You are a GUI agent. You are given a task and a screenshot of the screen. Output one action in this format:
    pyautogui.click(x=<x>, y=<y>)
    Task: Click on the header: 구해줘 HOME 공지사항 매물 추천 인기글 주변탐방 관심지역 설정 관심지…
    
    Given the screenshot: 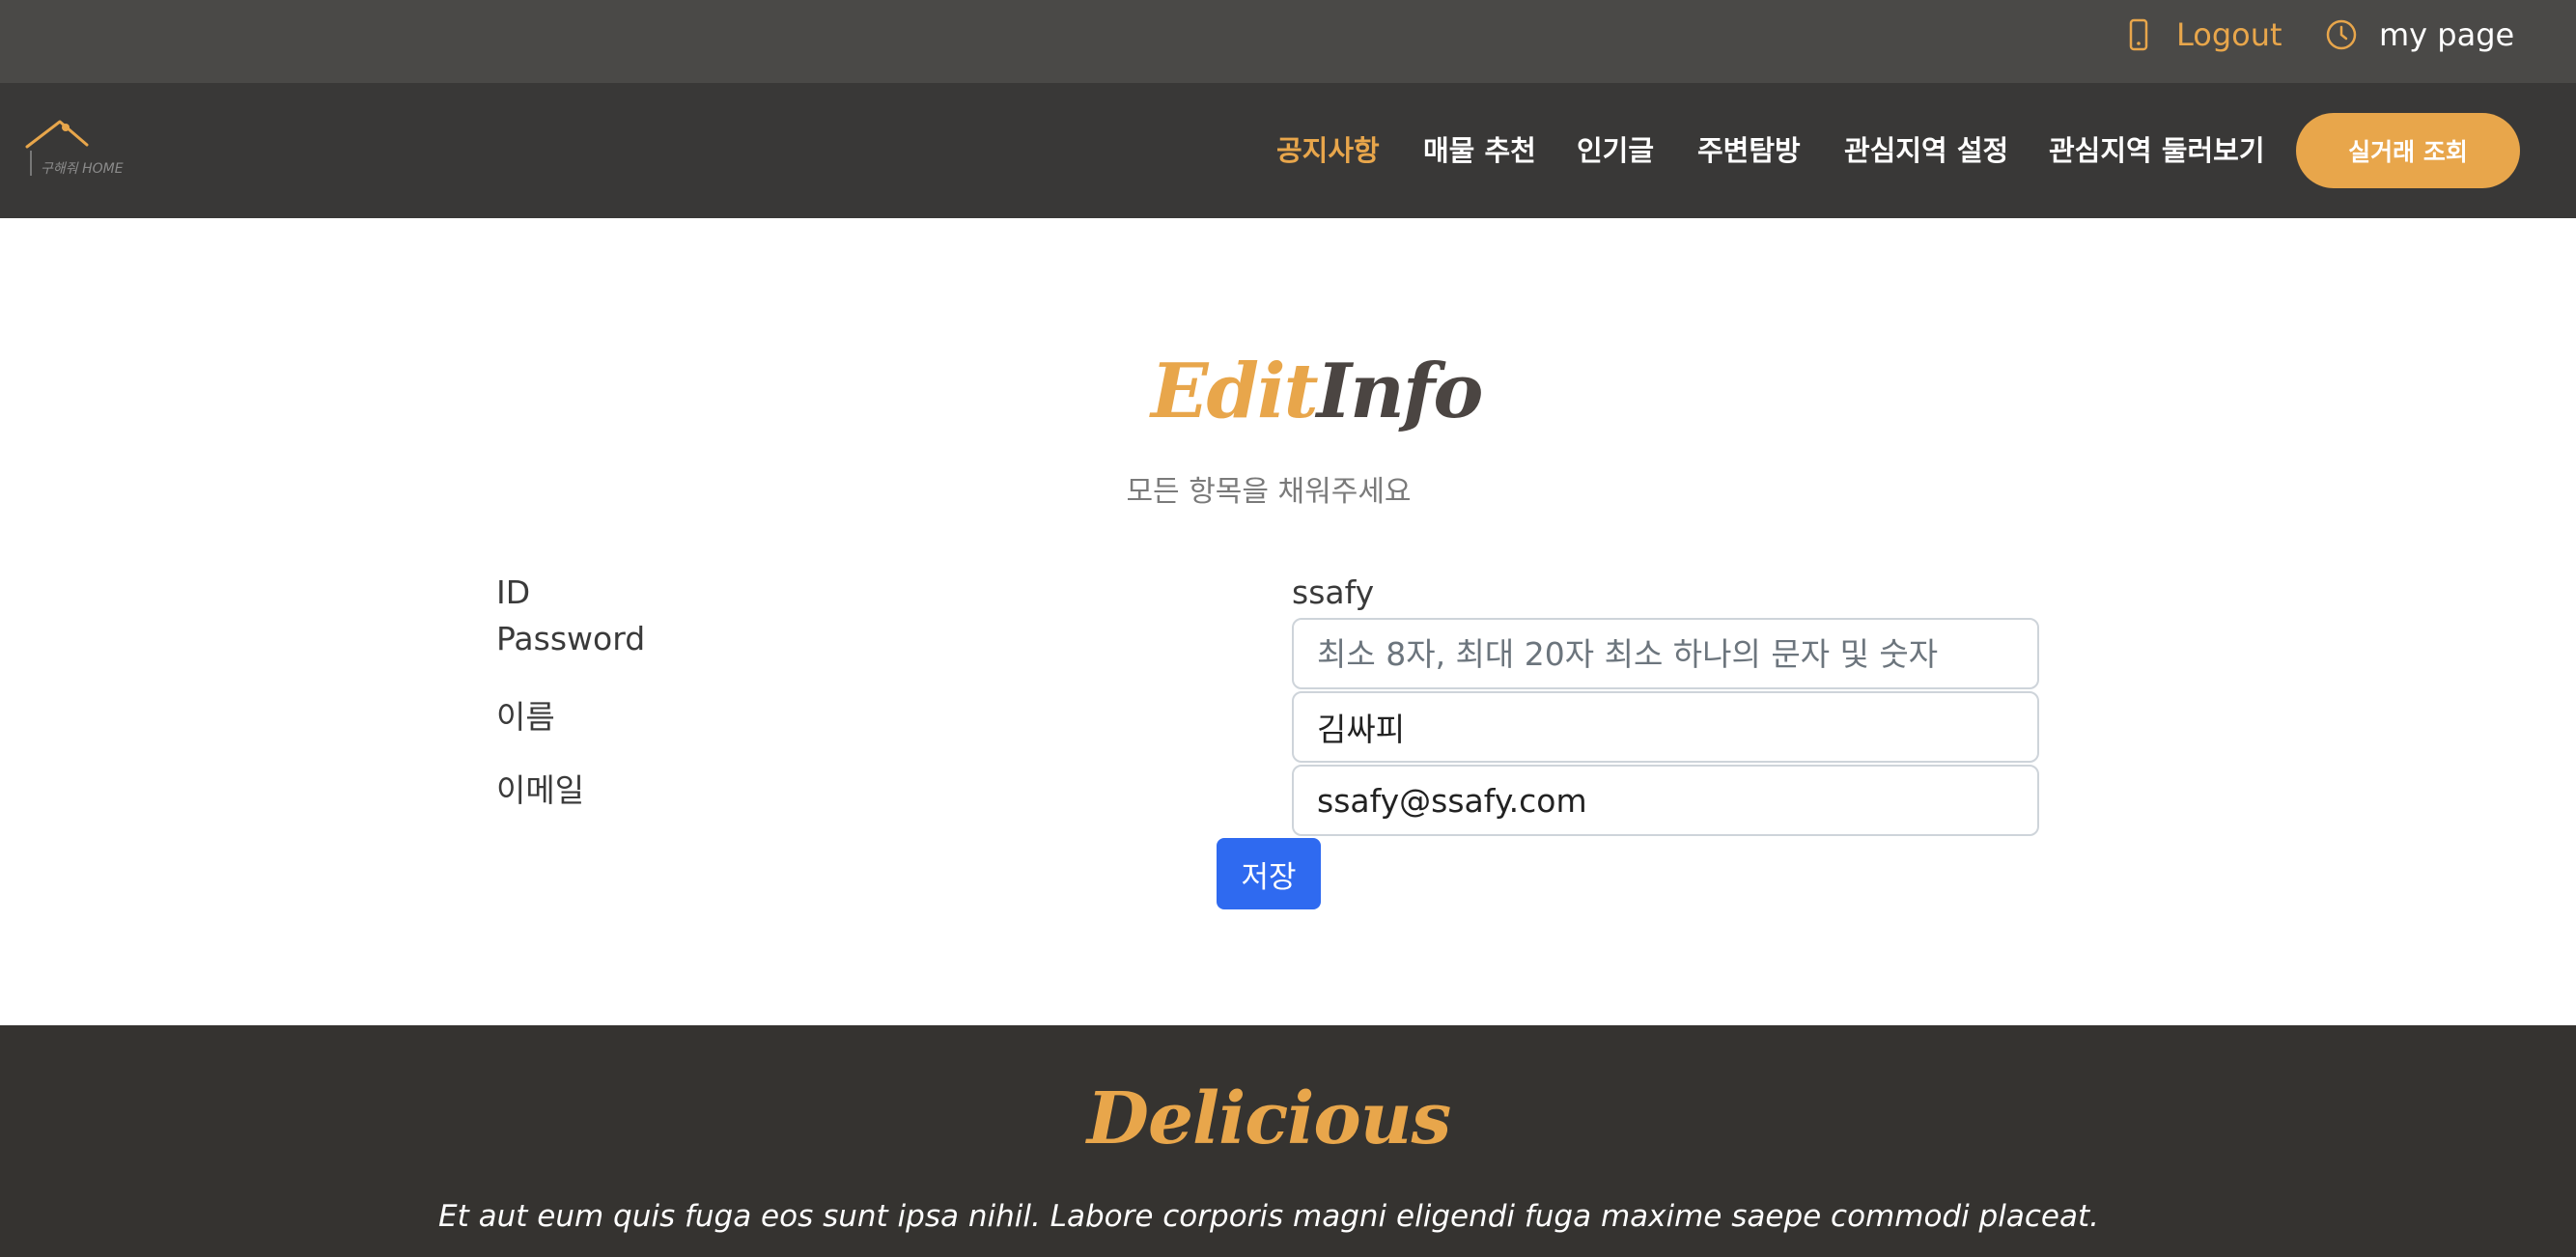 What is the action you would take?
    pyautogui.click(x=1288, y=150)
    